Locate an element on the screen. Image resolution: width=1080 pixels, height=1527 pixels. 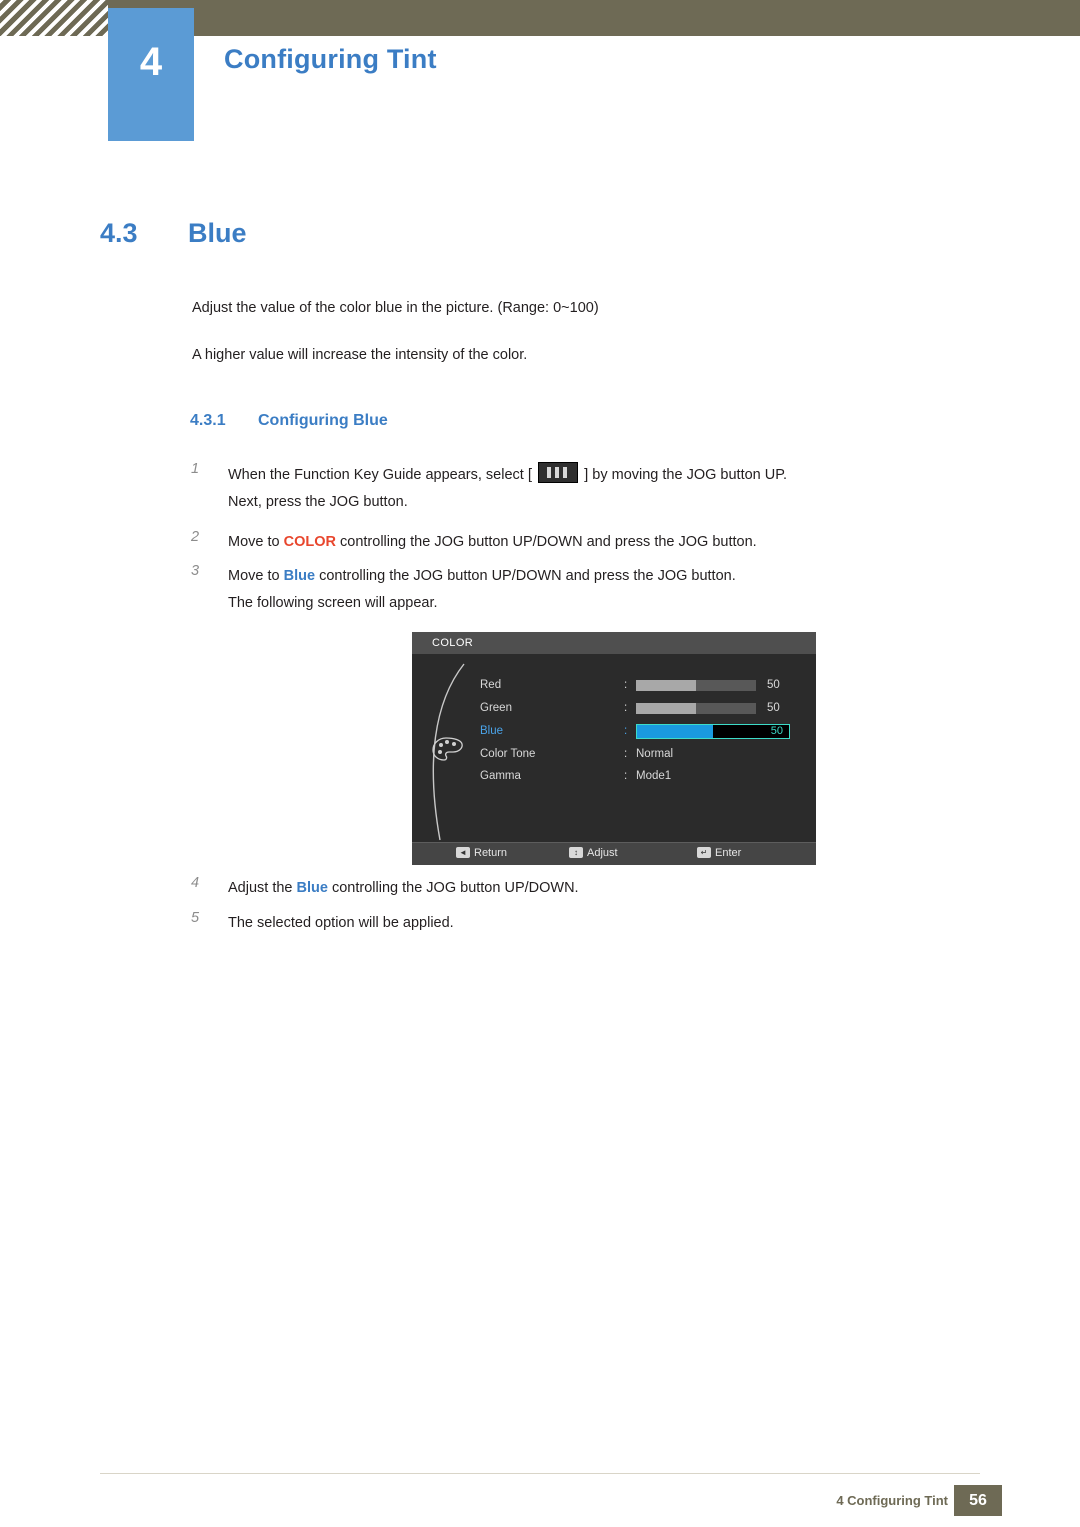
footer-chapter-label: 4 Configuring Tint is located at coordinates (892, 1500).